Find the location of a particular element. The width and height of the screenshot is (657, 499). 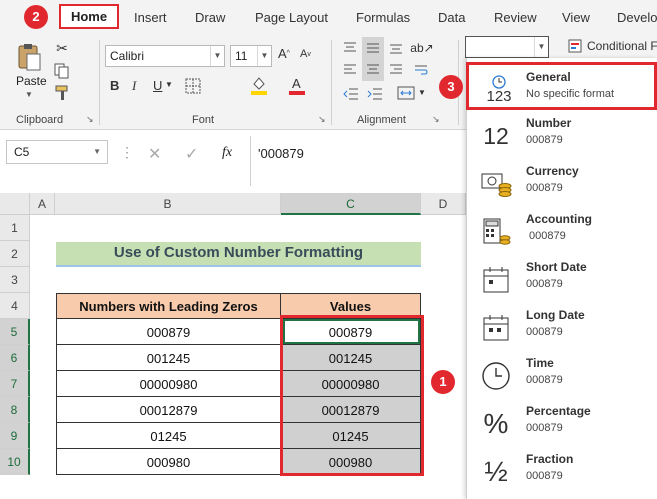

enter-check-icon: ✓ is located at coordinates (191, 154).